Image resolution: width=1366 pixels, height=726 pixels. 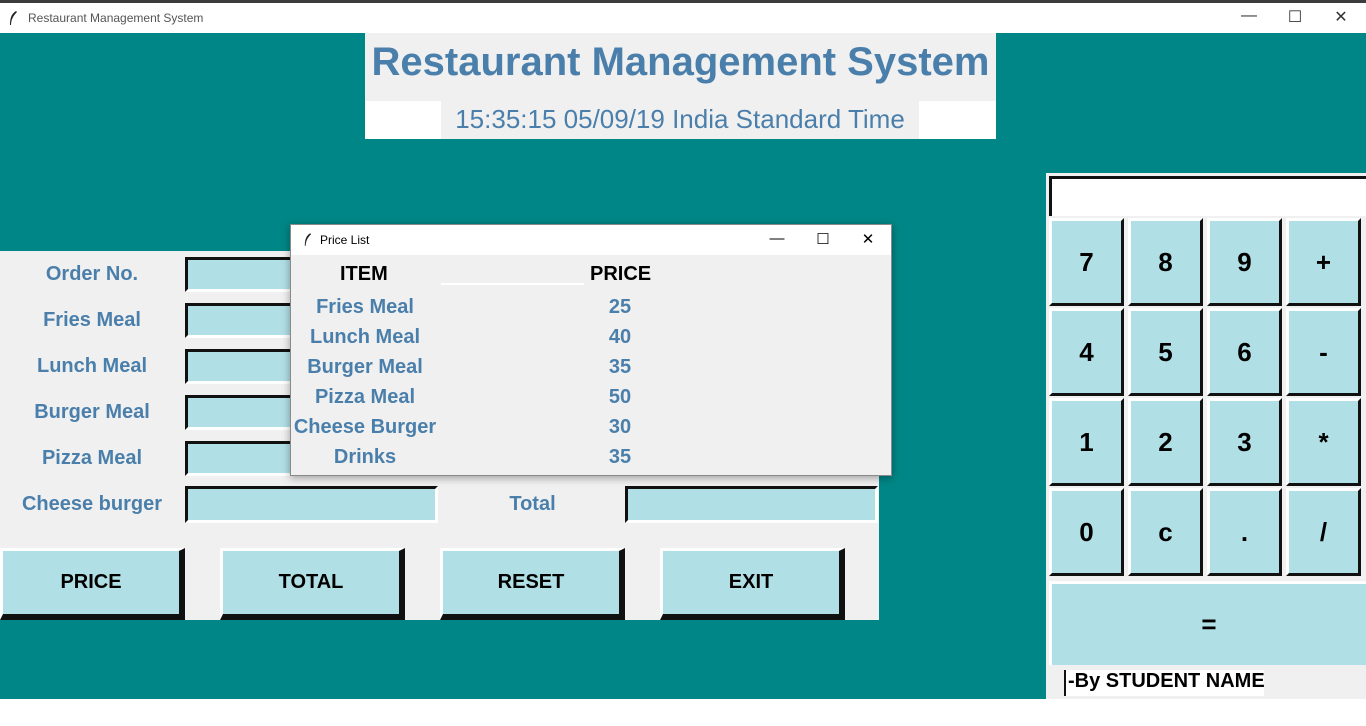 I want to click on page-title: Restaurant Management System, so click(x=680, y=62).